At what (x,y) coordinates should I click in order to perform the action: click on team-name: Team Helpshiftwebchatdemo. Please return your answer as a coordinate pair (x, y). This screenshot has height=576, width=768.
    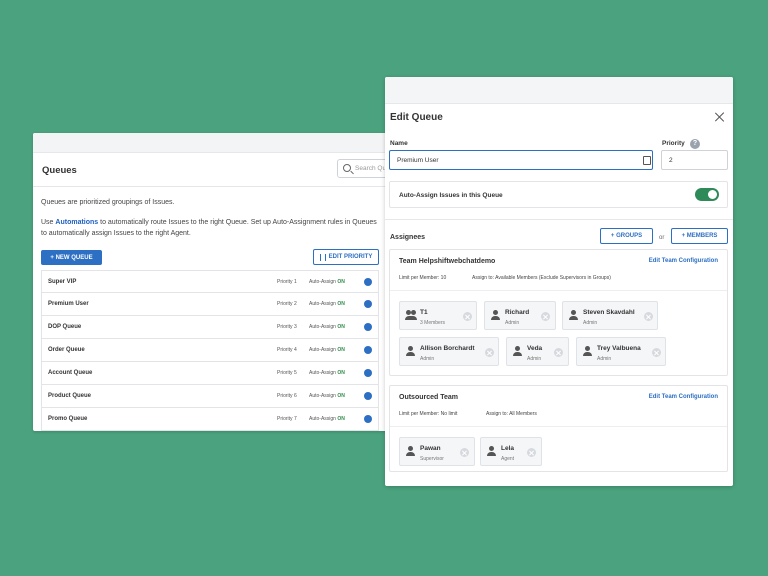
    Looking at the image, I should click on (447, 261).